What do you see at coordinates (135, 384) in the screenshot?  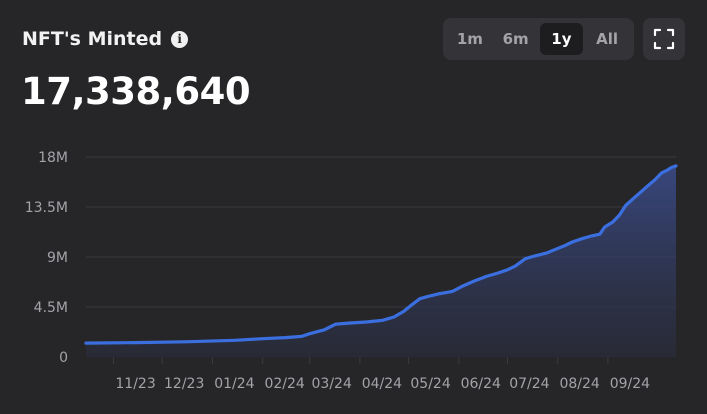 I see `x-tick-label: 11/23` at bounding box center [135, 384].